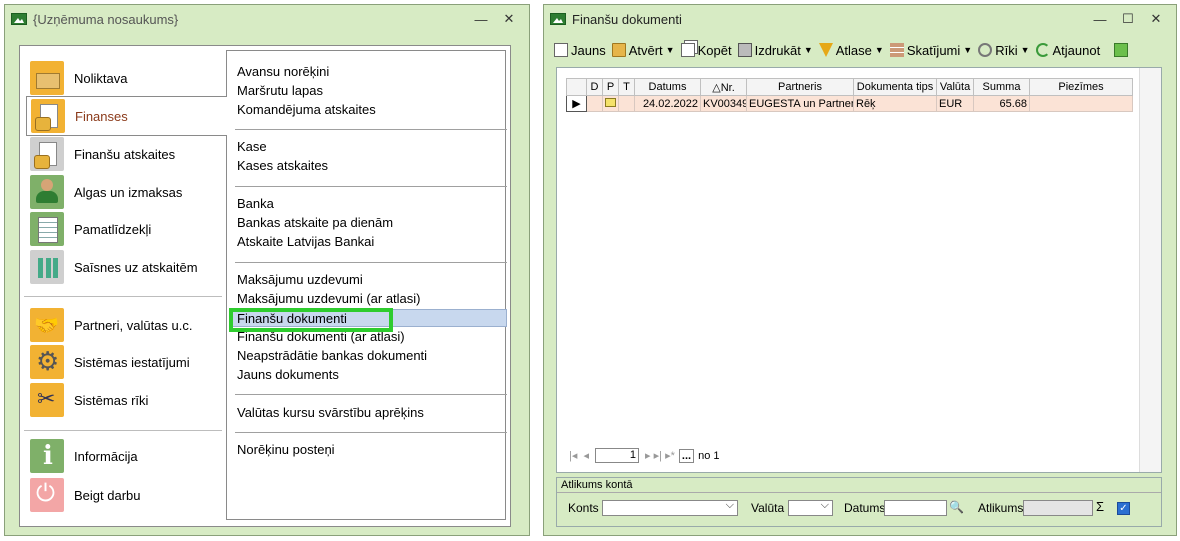 This screenshot has width=1180, height=541. I want to click on nav-item-partneri: Partneri, valūtas u.c., so click(128, 325).